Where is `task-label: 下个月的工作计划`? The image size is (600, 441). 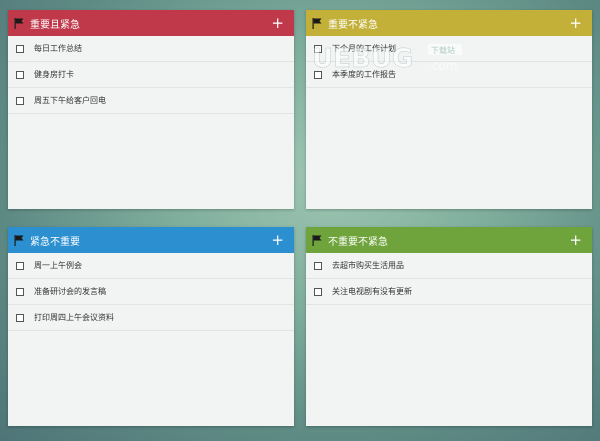
task-label: 下个月的工作计划 is located at coordinates (364, 48).